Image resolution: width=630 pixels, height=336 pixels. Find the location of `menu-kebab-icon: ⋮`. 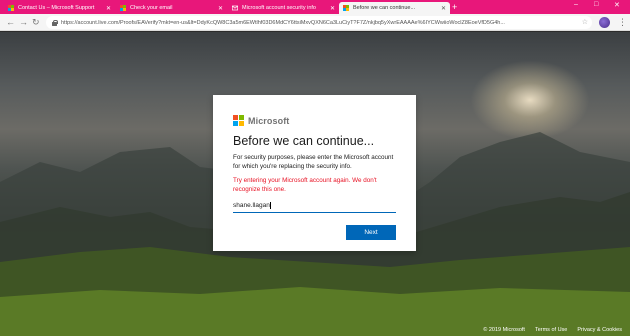

menu-kebab-icon: ⋮ is located at coordinates (622, 22).